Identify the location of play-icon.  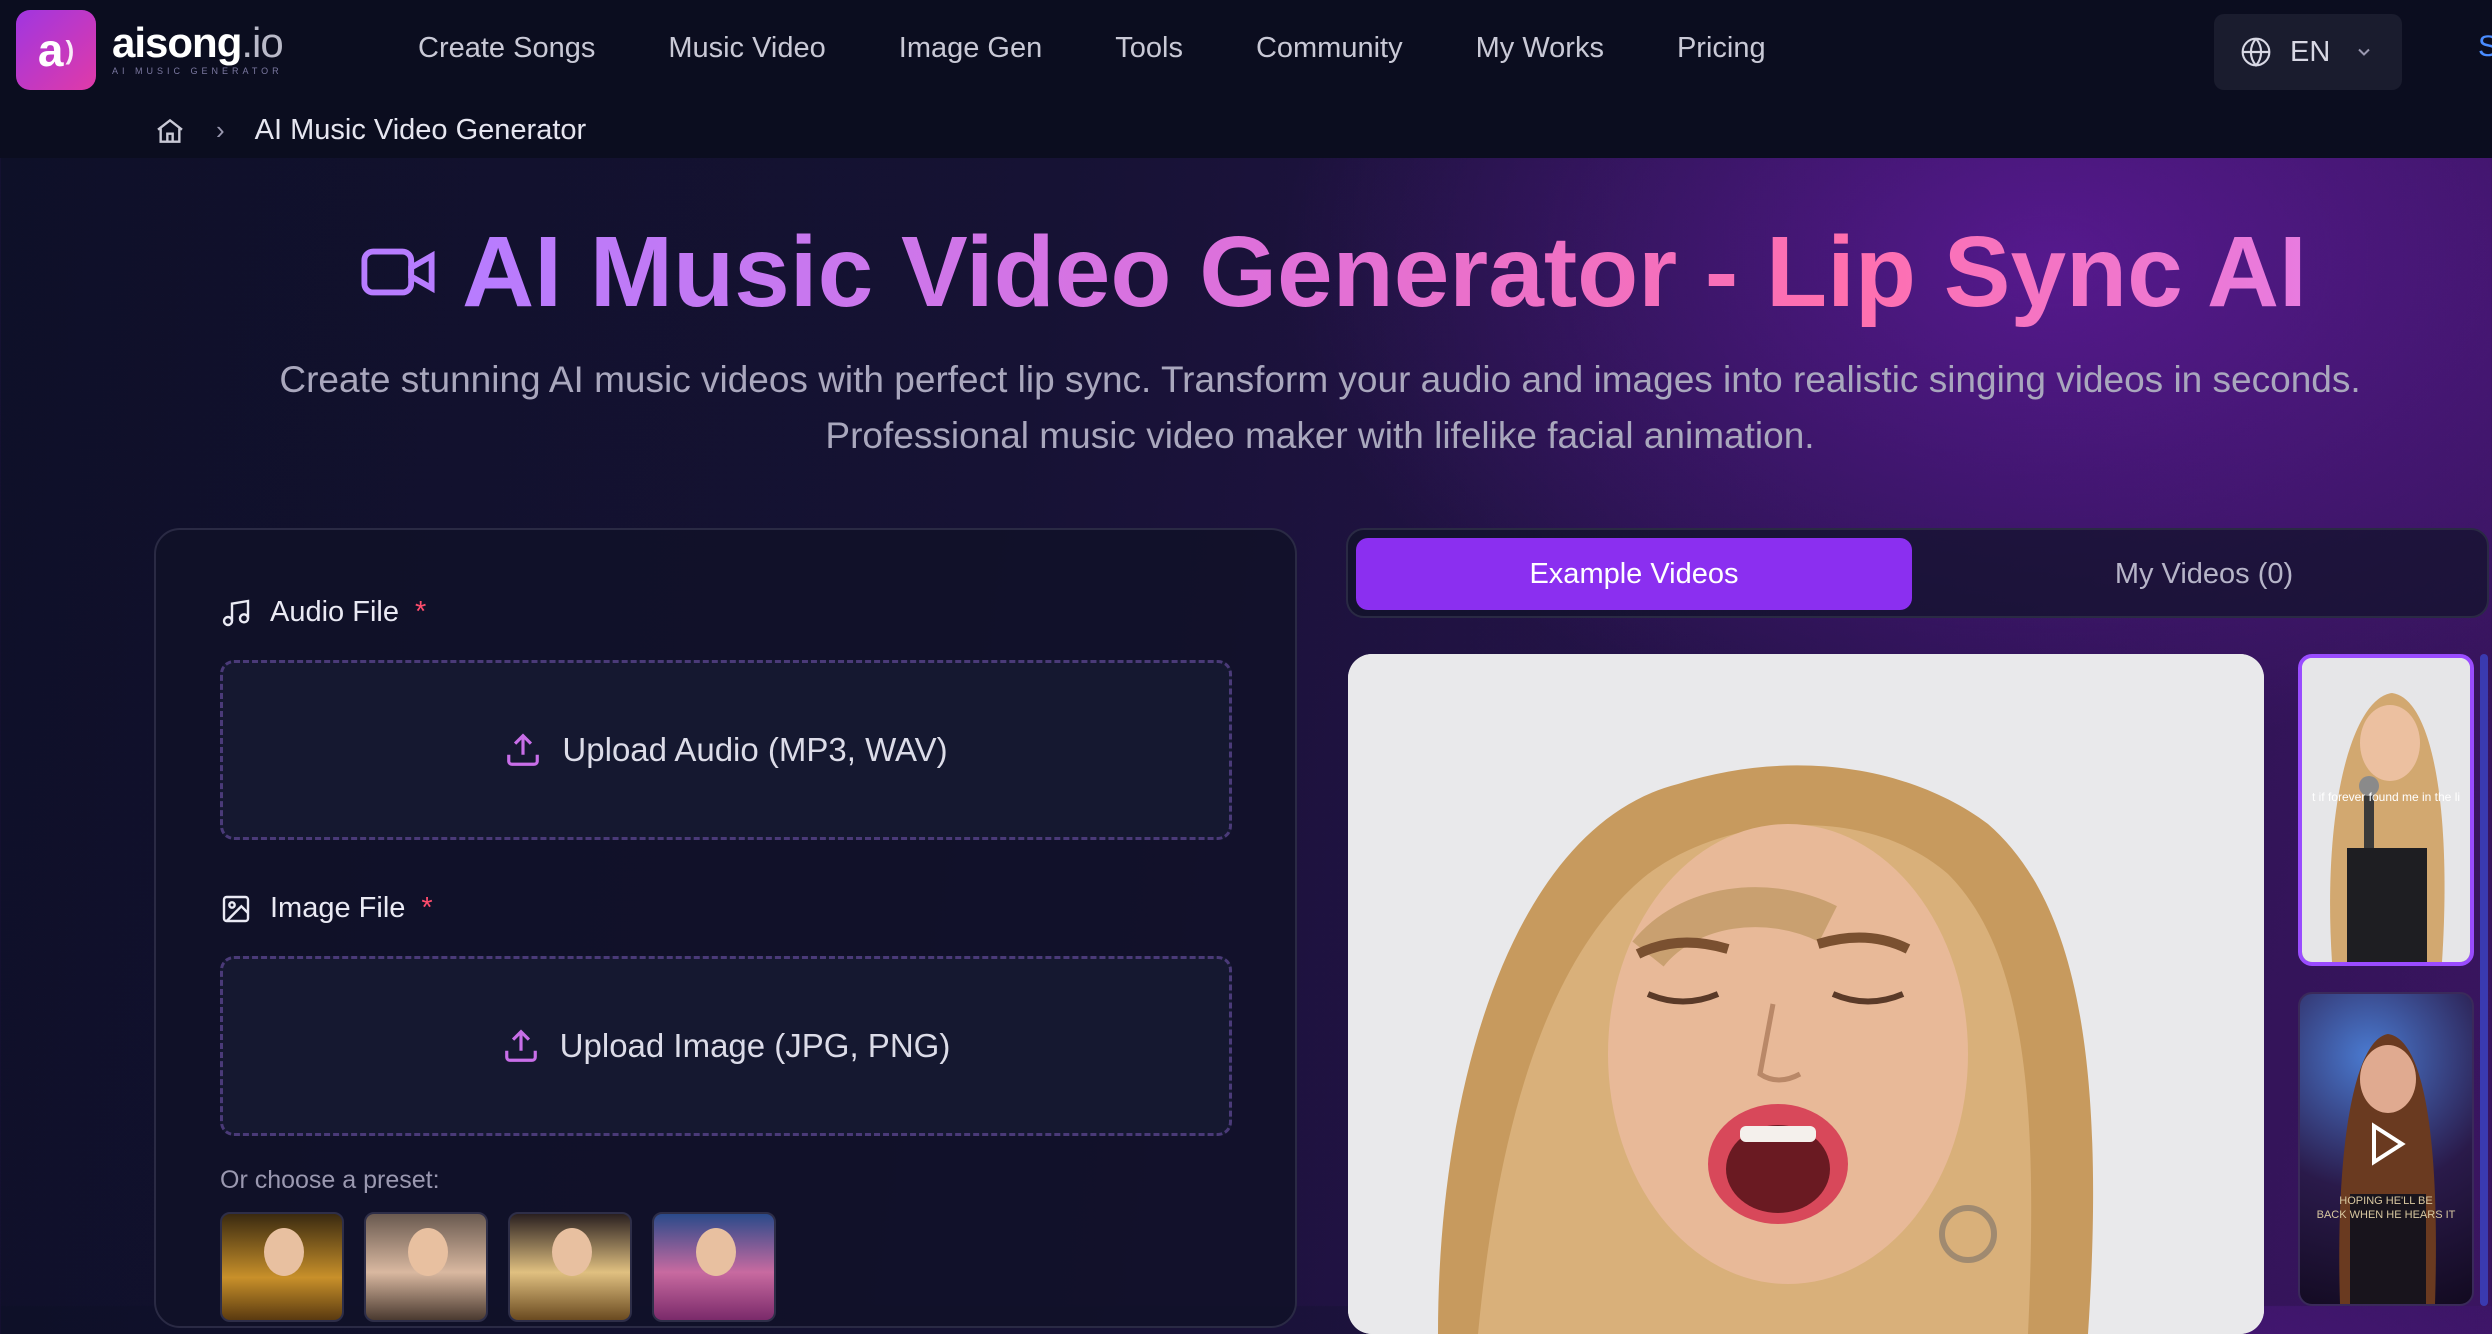
(2388, 1144).